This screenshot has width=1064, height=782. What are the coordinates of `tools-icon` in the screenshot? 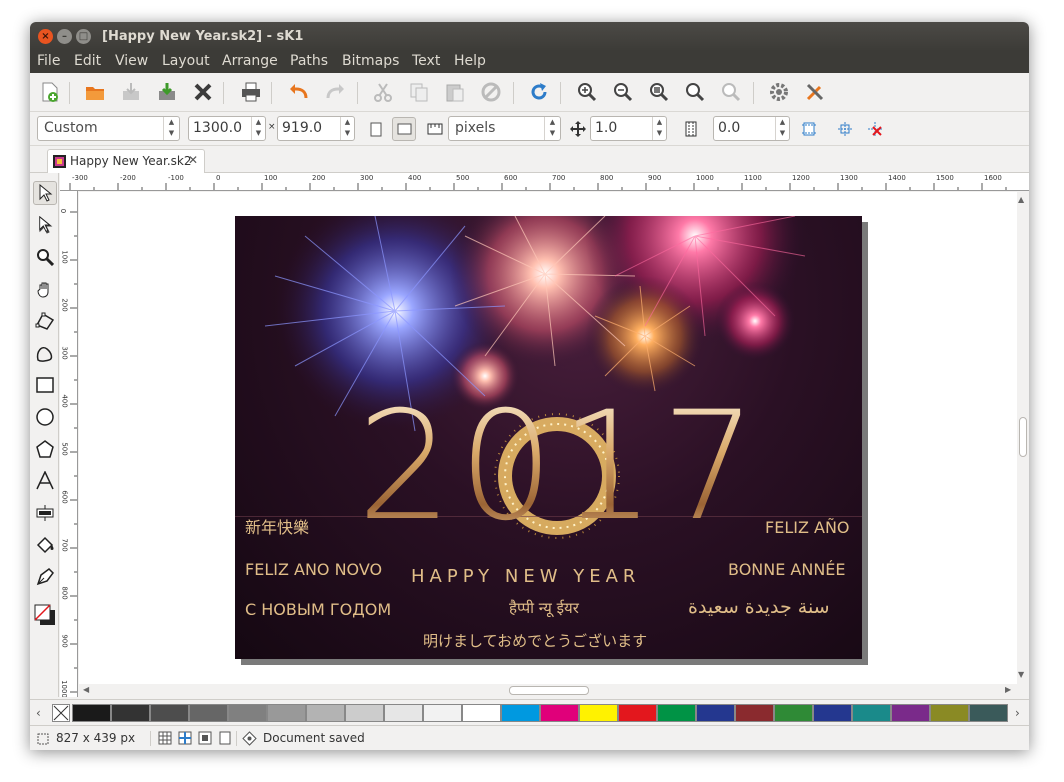 It's located at (815, 92).